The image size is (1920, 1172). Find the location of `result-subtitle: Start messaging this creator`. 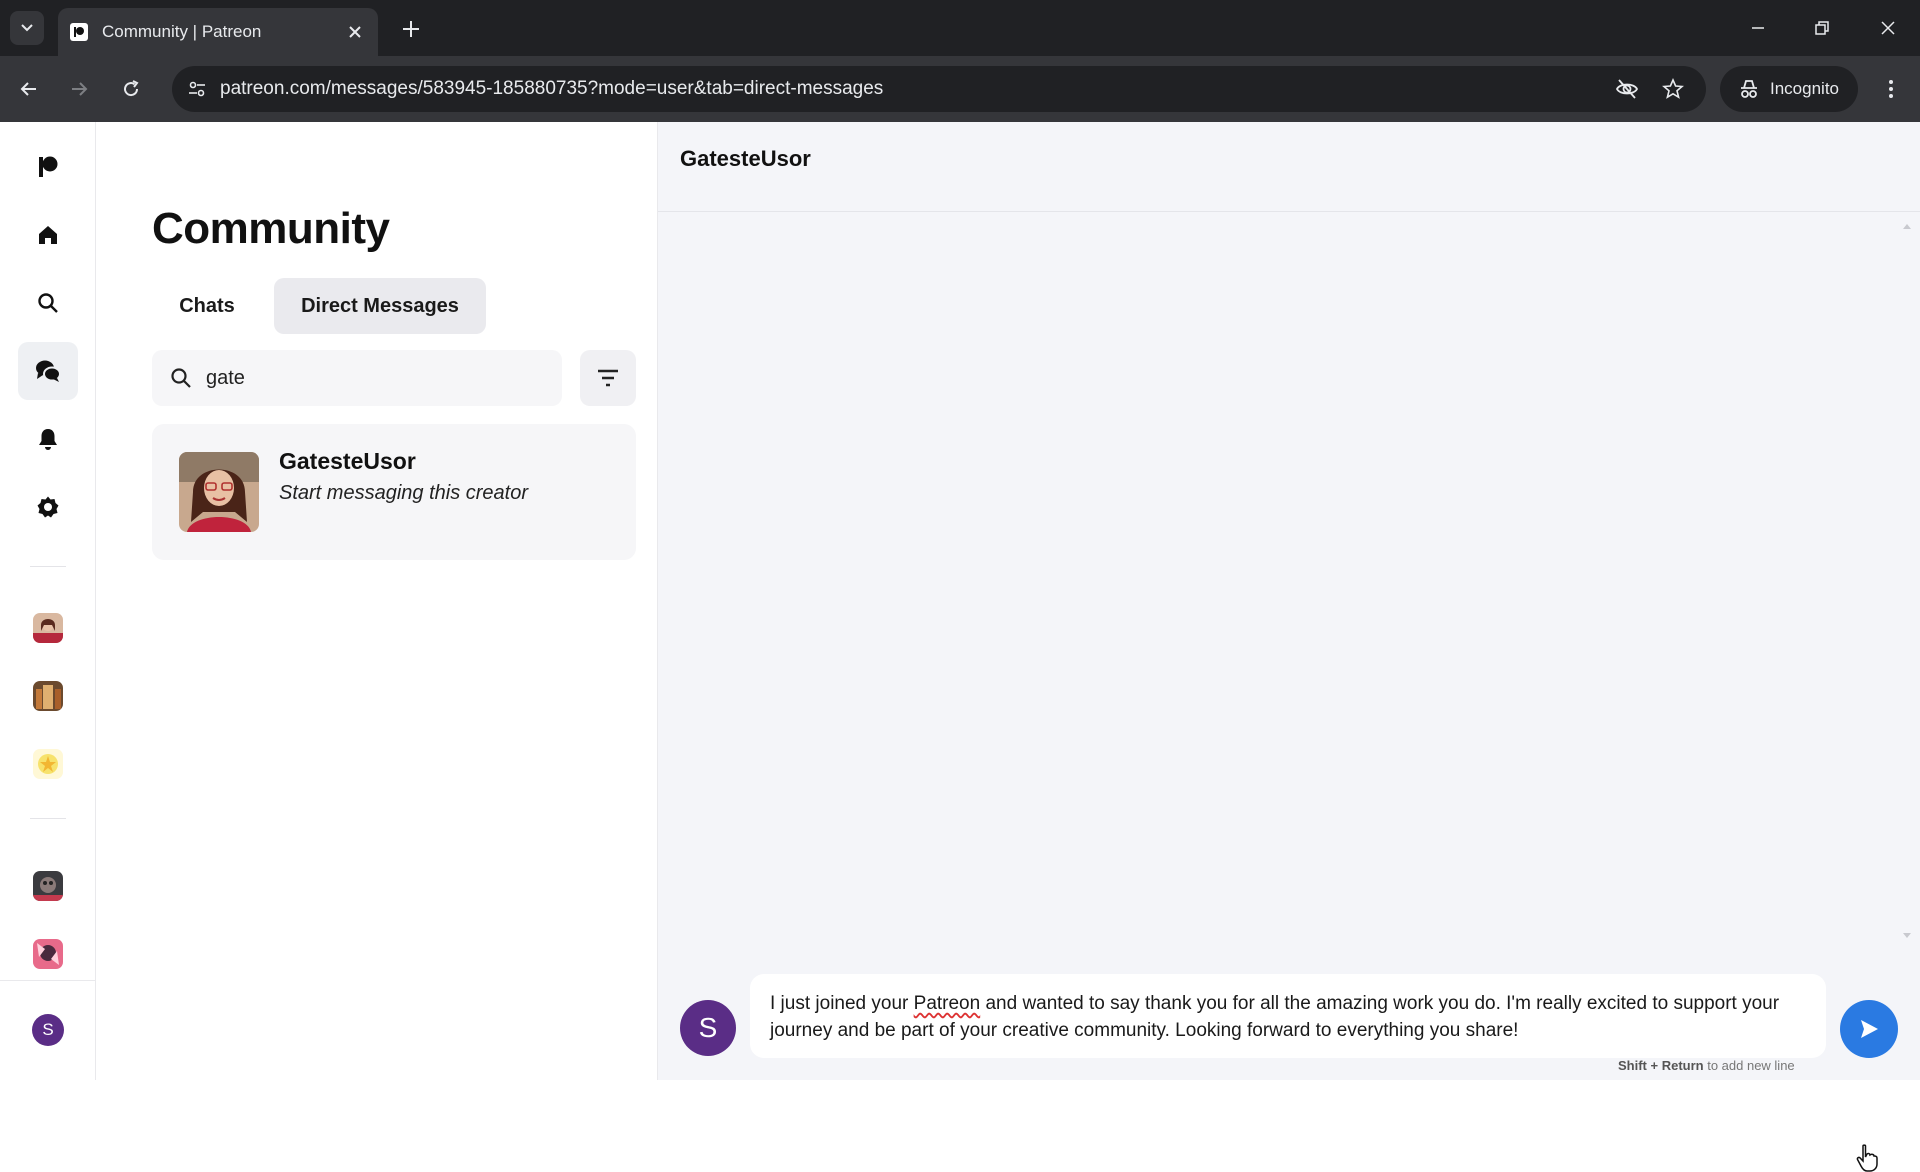

result-subtitle: Start messaging this creator is located at coordinates (403, 493).